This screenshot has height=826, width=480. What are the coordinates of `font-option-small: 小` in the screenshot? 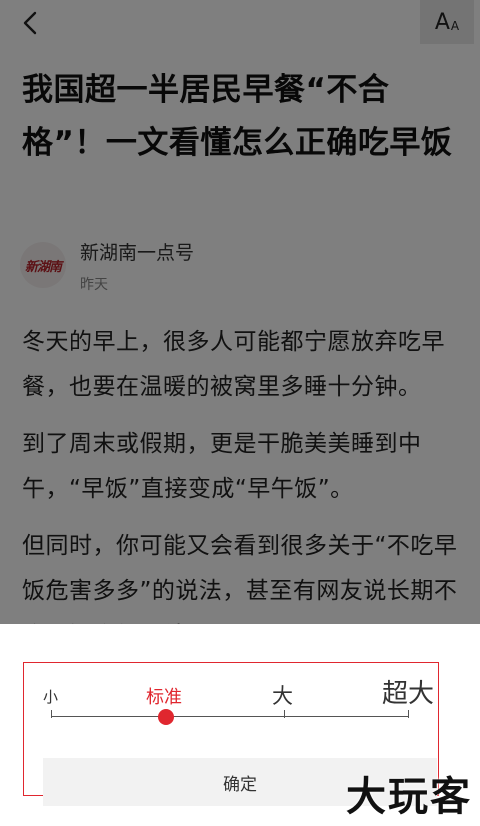 It's located at (50, 696).